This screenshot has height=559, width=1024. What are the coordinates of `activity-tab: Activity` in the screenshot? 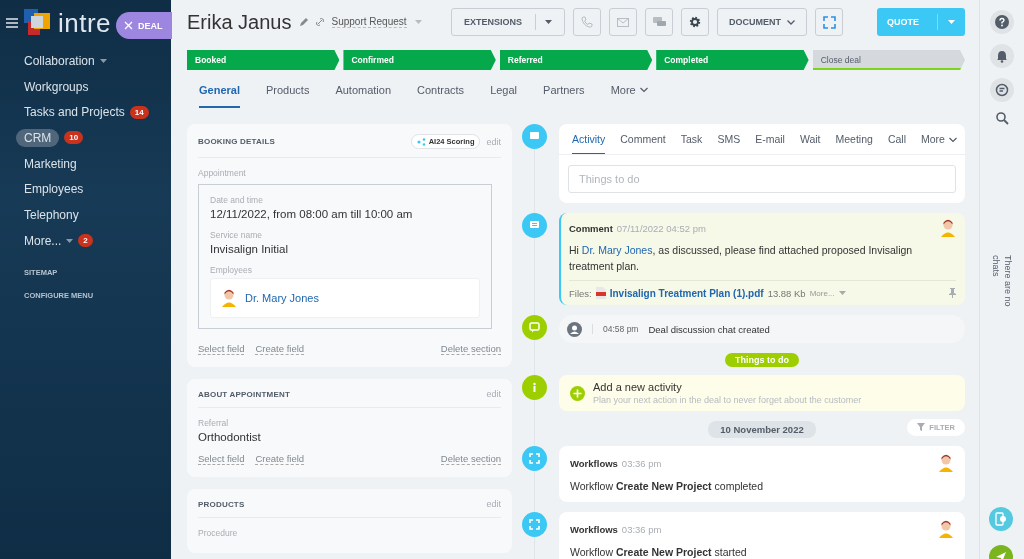 It's located at (589, 139).